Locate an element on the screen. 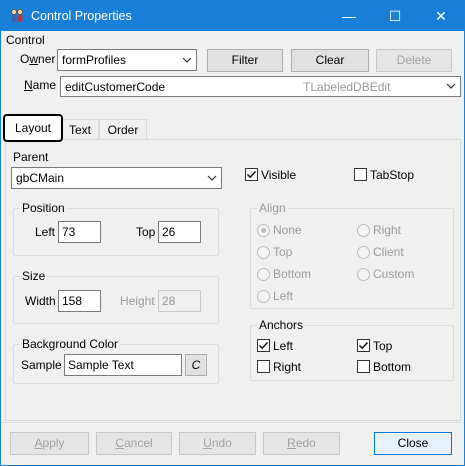  owner-label-accel: w is located at coordinates (34, 59).